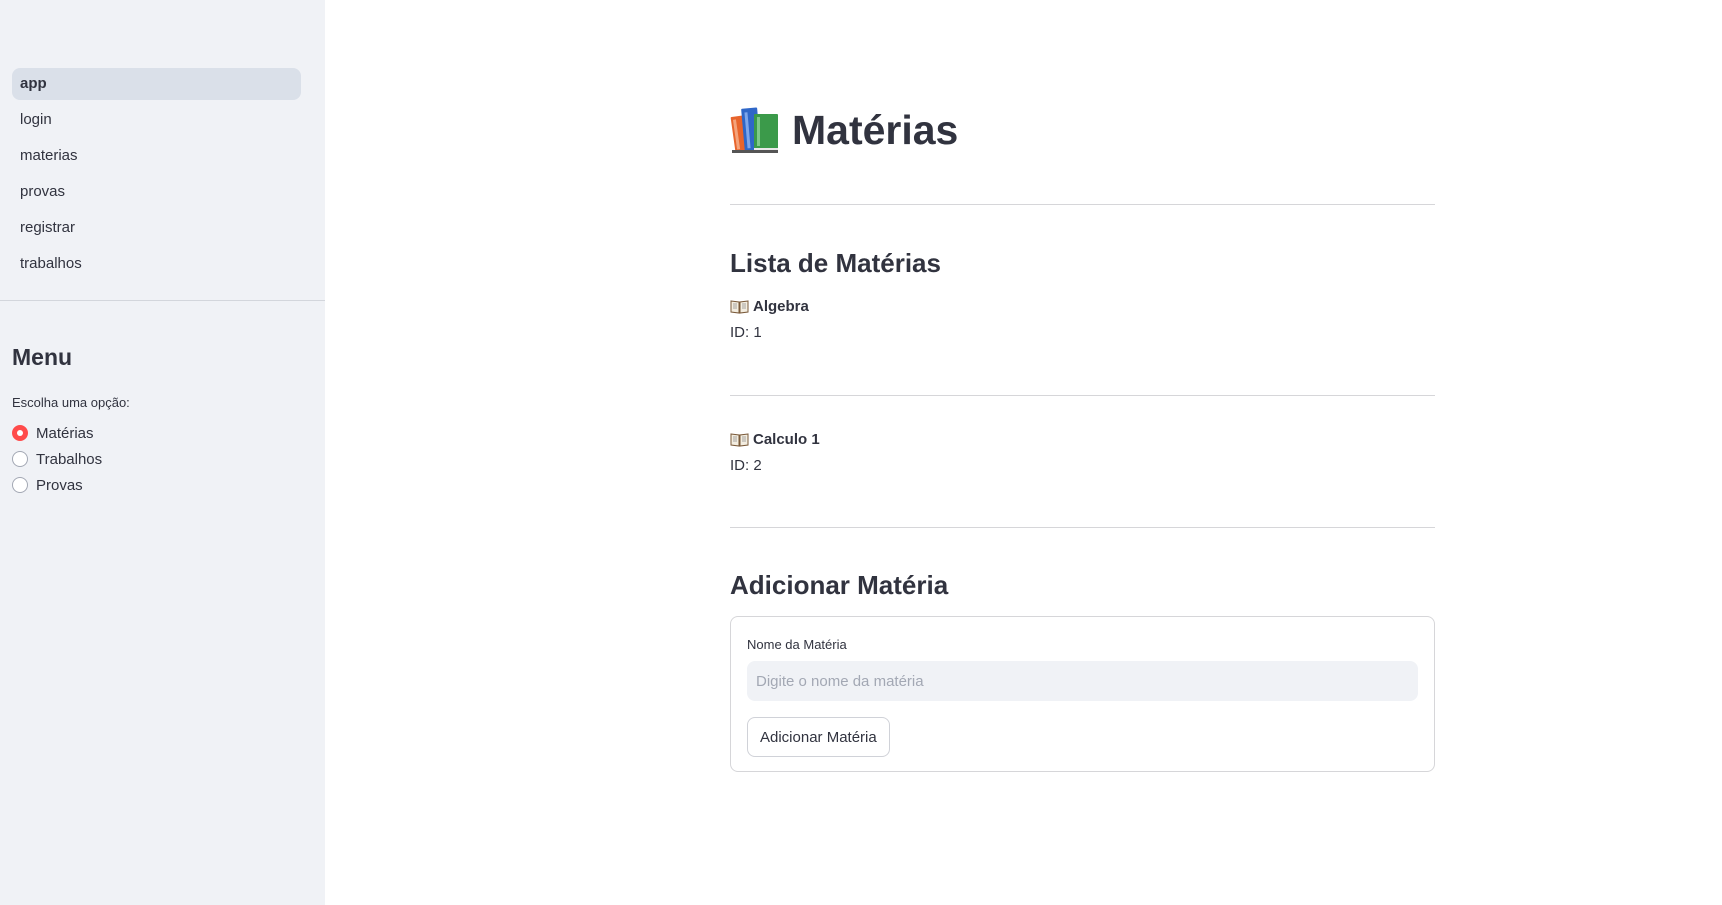  I want to click on nav-item-login: login, so click(156, 120).